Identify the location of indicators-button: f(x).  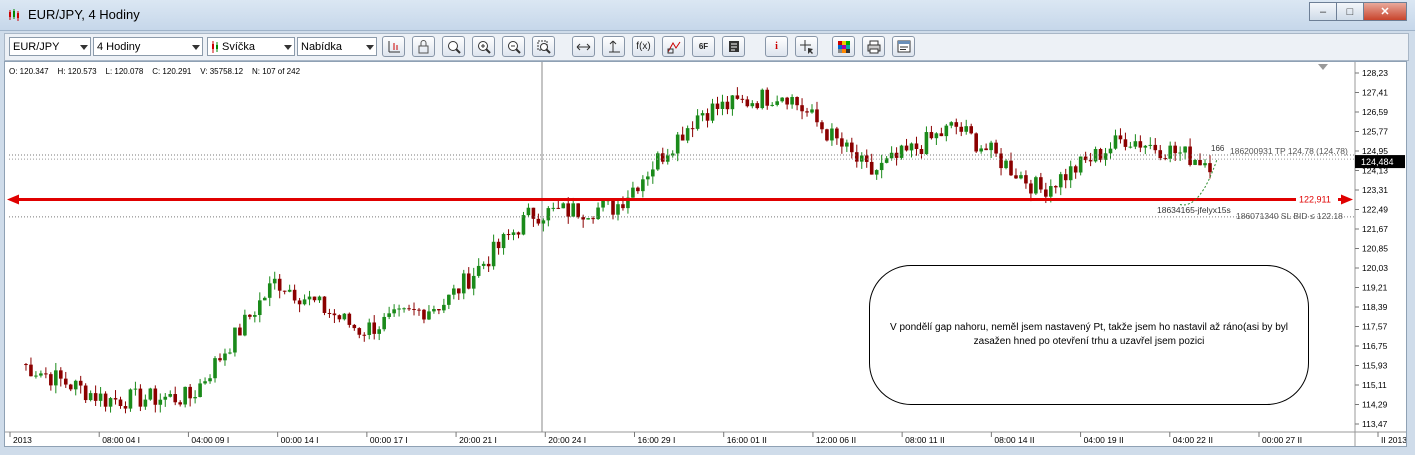
(643, 46).